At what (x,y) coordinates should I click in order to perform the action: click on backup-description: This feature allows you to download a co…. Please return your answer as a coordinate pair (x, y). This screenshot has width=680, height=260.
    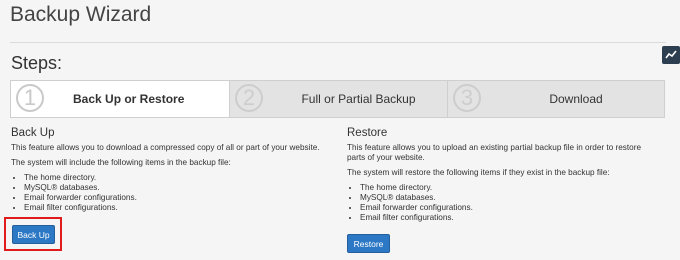
    Looking at the image, I should click on (165, 147).